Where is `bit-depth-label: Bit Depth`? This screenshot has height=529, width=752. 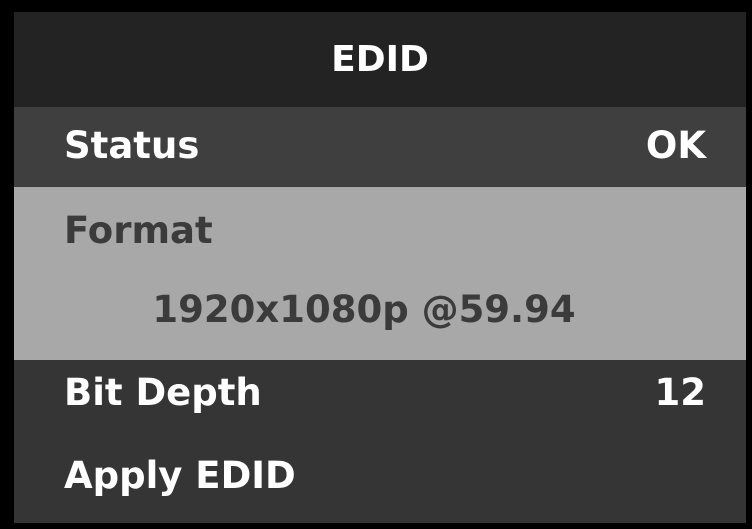
bit-depth-label: Bit Depth is located at coordinates (163, 392).